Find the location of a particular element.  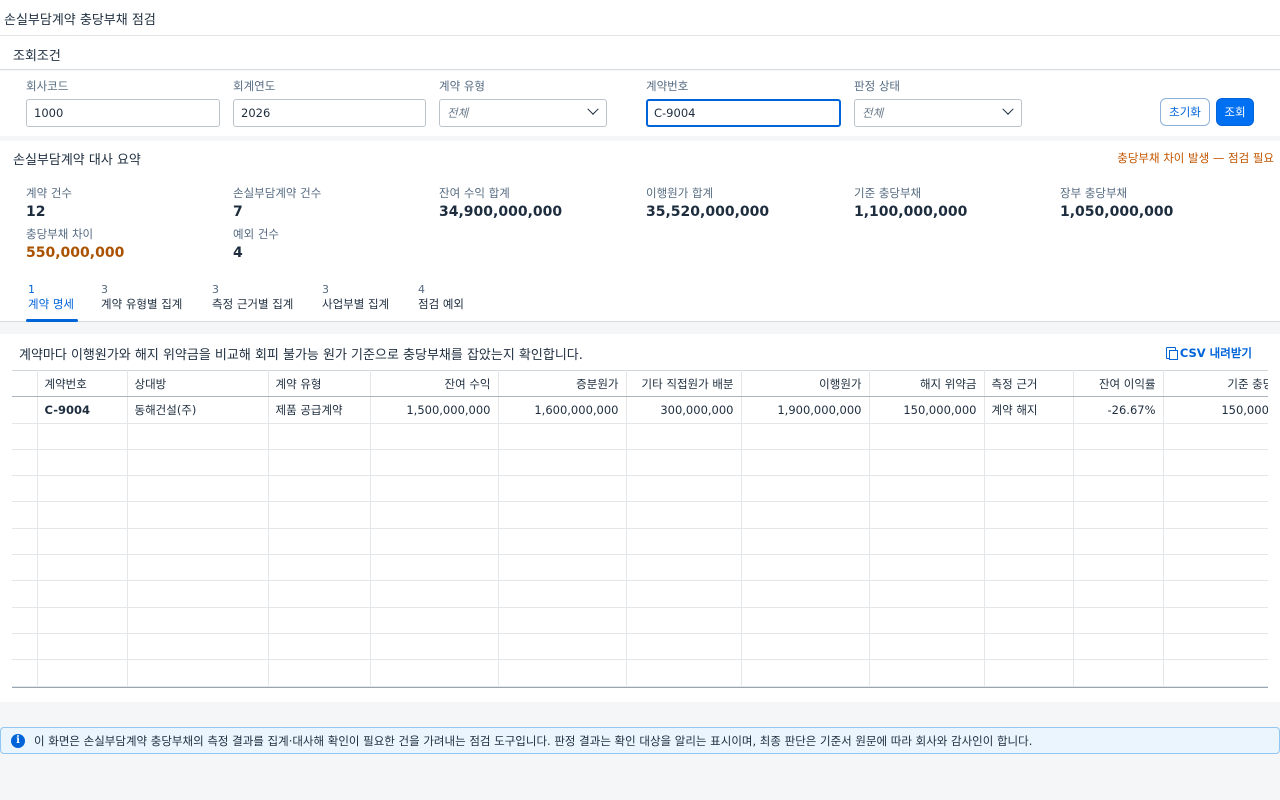

contract-type-select: 전체 is located at coordinates (523, 113).